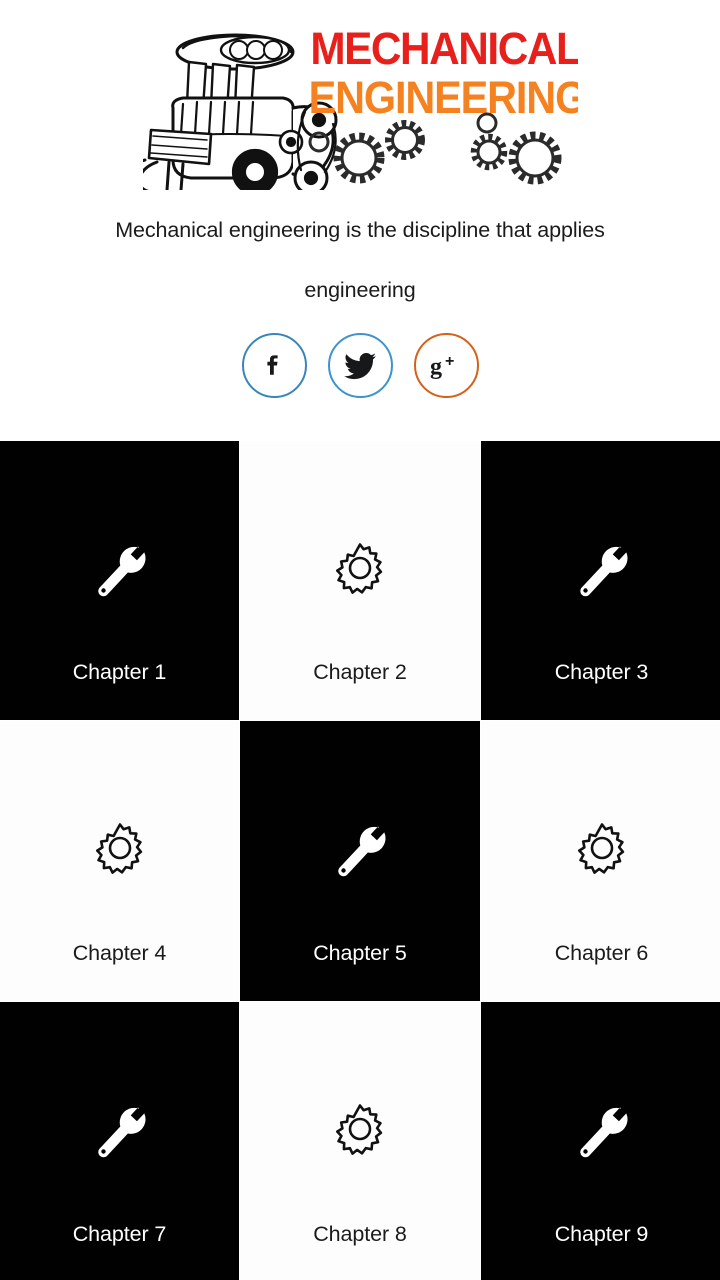  What do you see at coordinates (360, 1234) in the screenshot?
I see `chapter-tile-label: Chapter 8` at bounding box center [360, 1234].